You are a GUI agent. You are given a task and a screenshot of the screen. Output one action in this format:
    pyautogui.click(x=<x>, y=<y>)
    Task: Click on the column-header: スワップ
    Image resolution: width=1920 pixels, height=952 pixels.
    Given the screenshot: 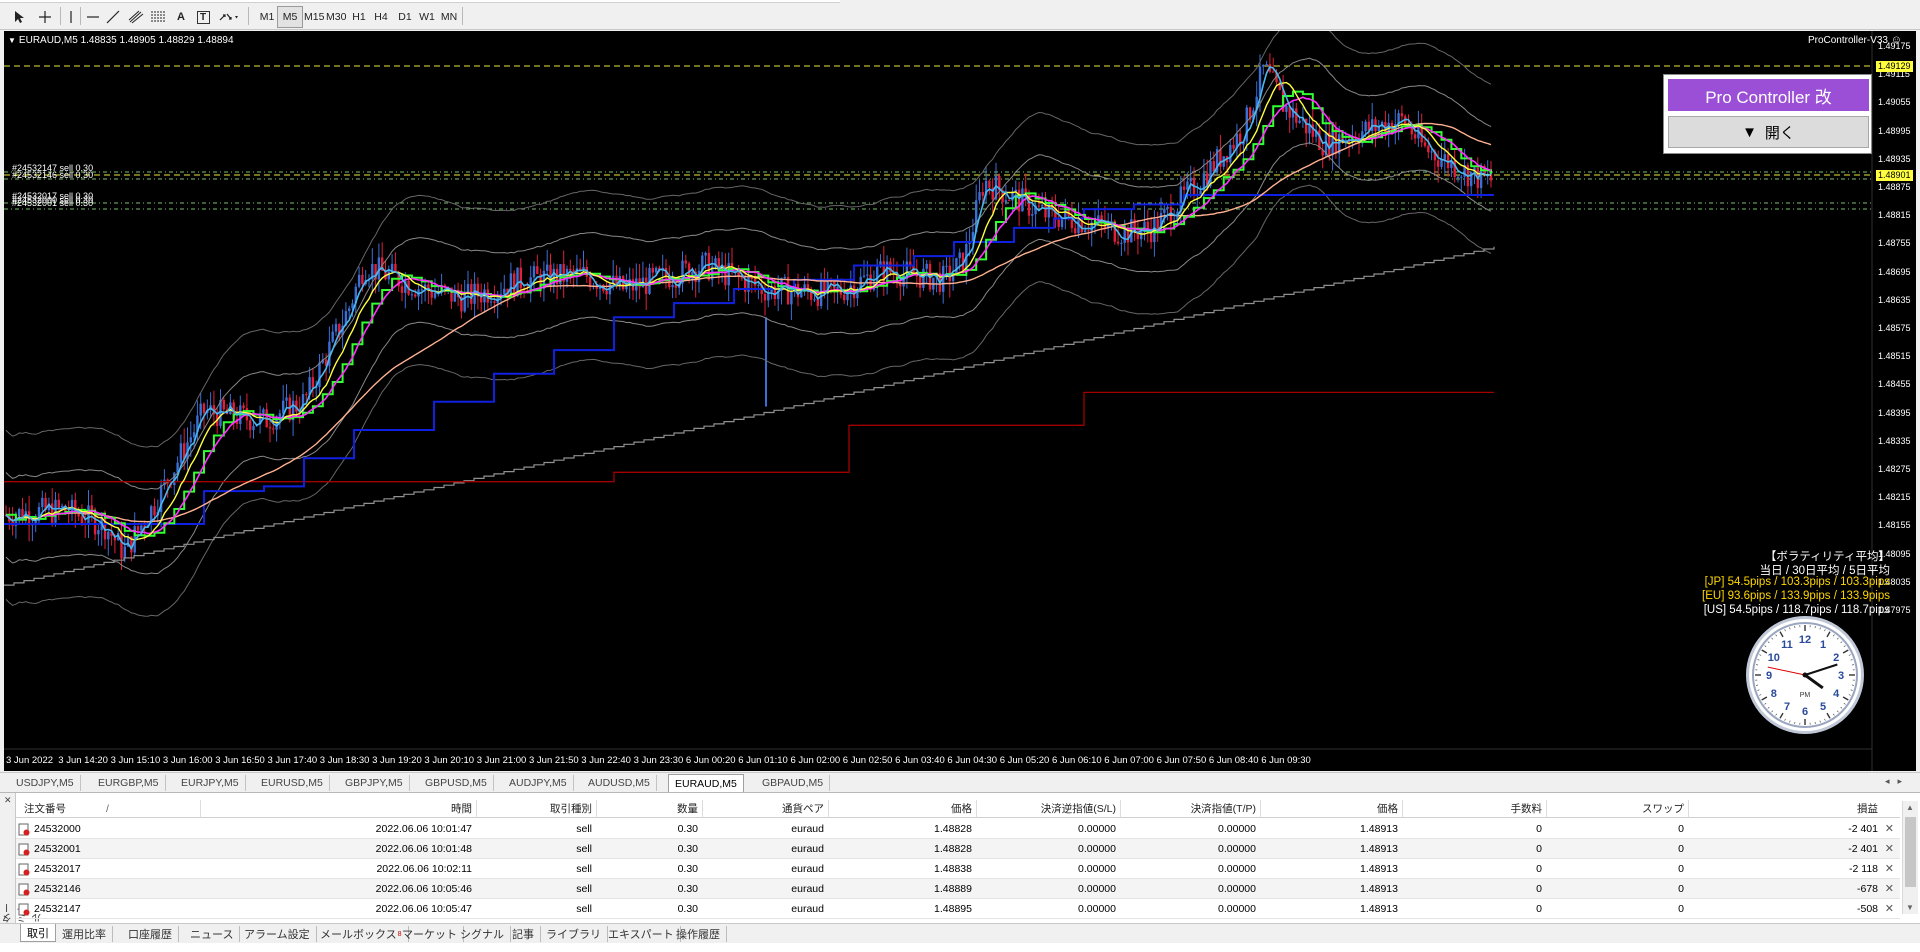 What is the action you would take?
    pyautogui.click(x=1617, y=809)
    